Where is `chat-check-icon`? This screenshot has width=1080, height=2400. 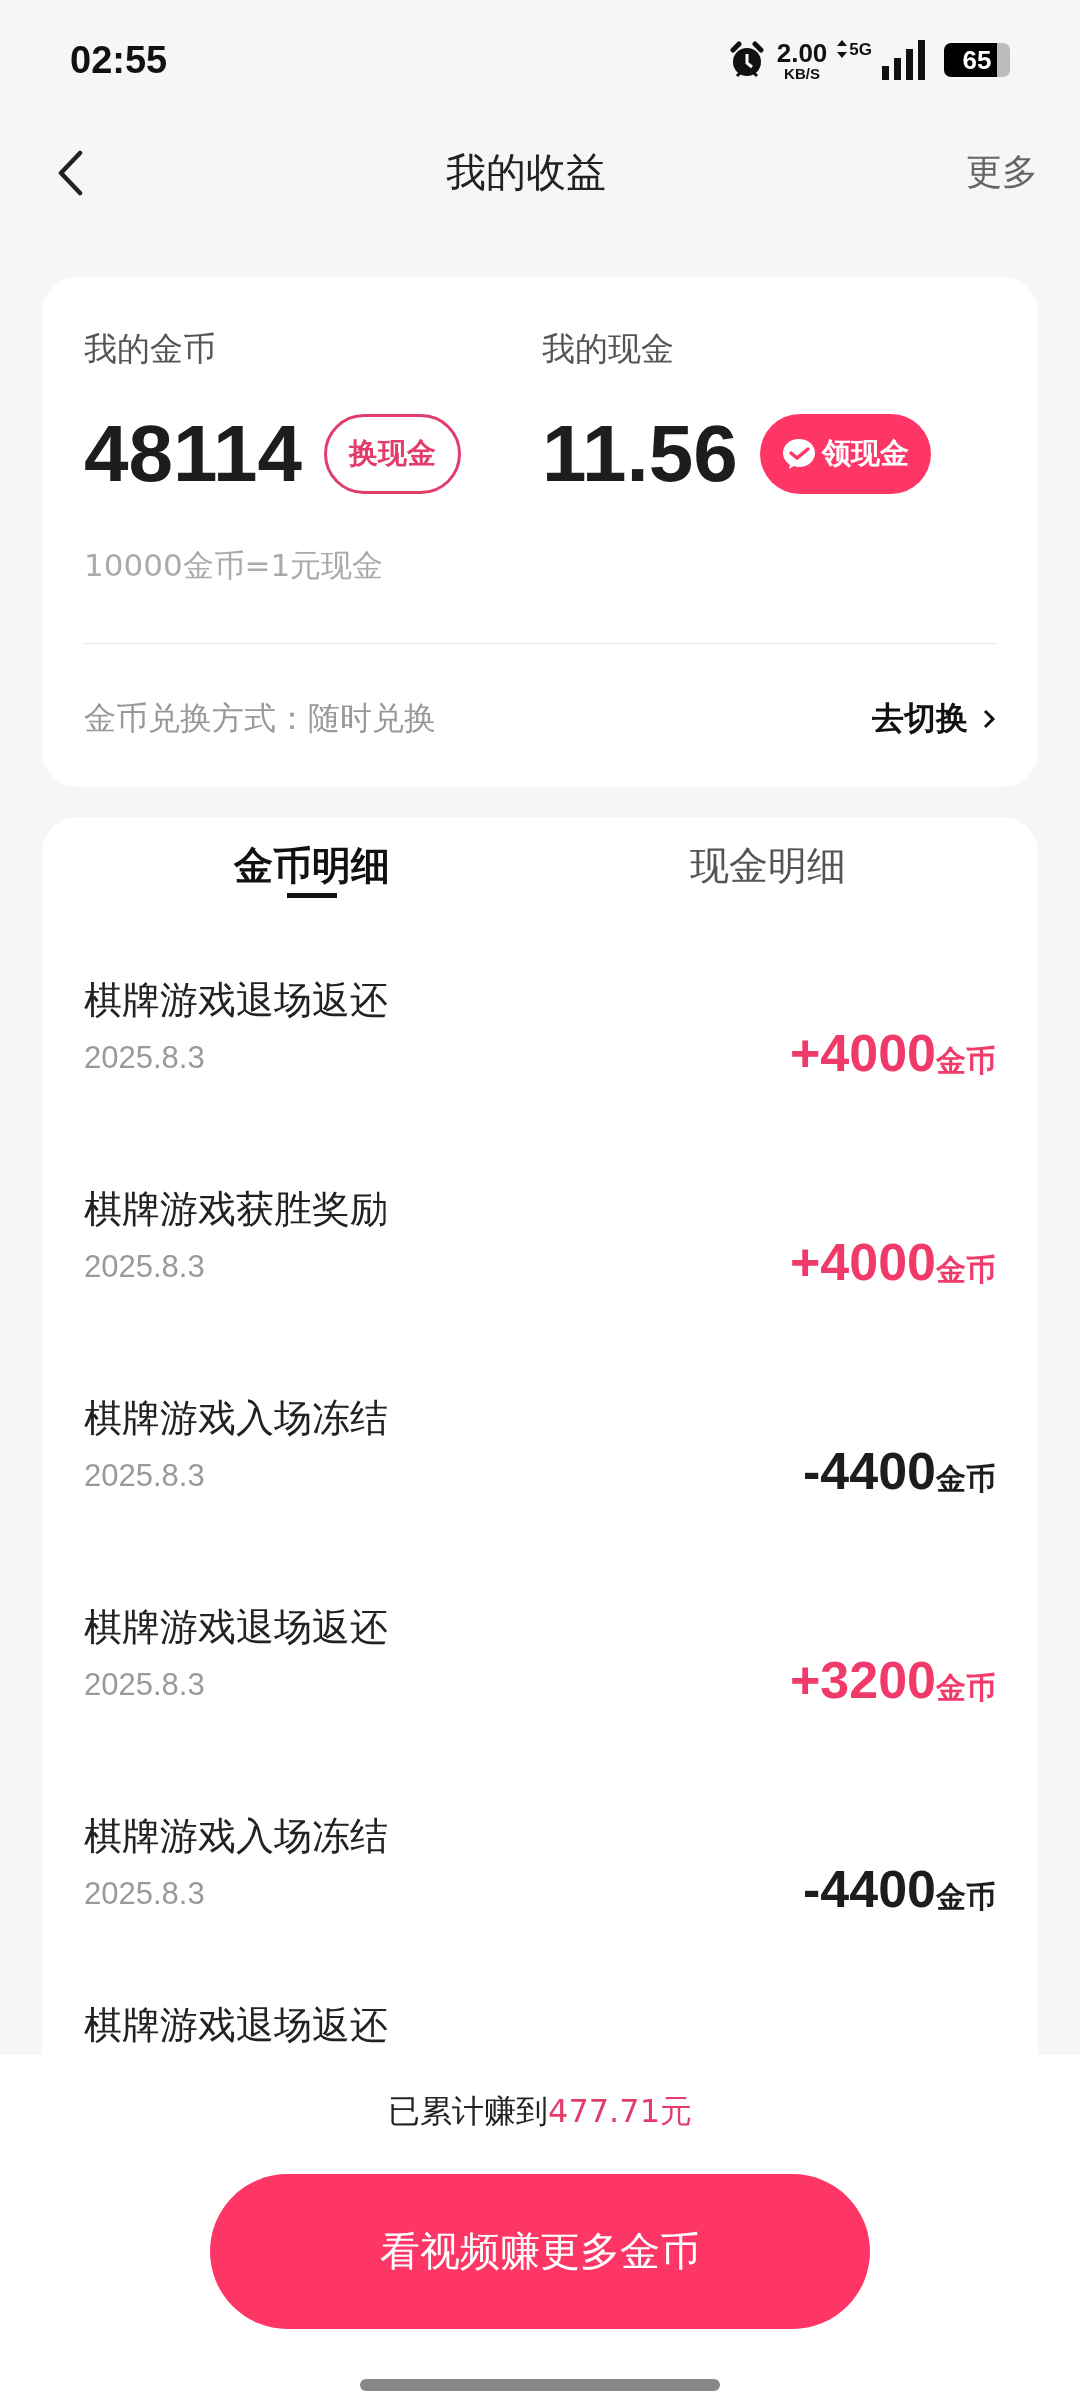
chat-check-icon is located at coordinates (798, 454).